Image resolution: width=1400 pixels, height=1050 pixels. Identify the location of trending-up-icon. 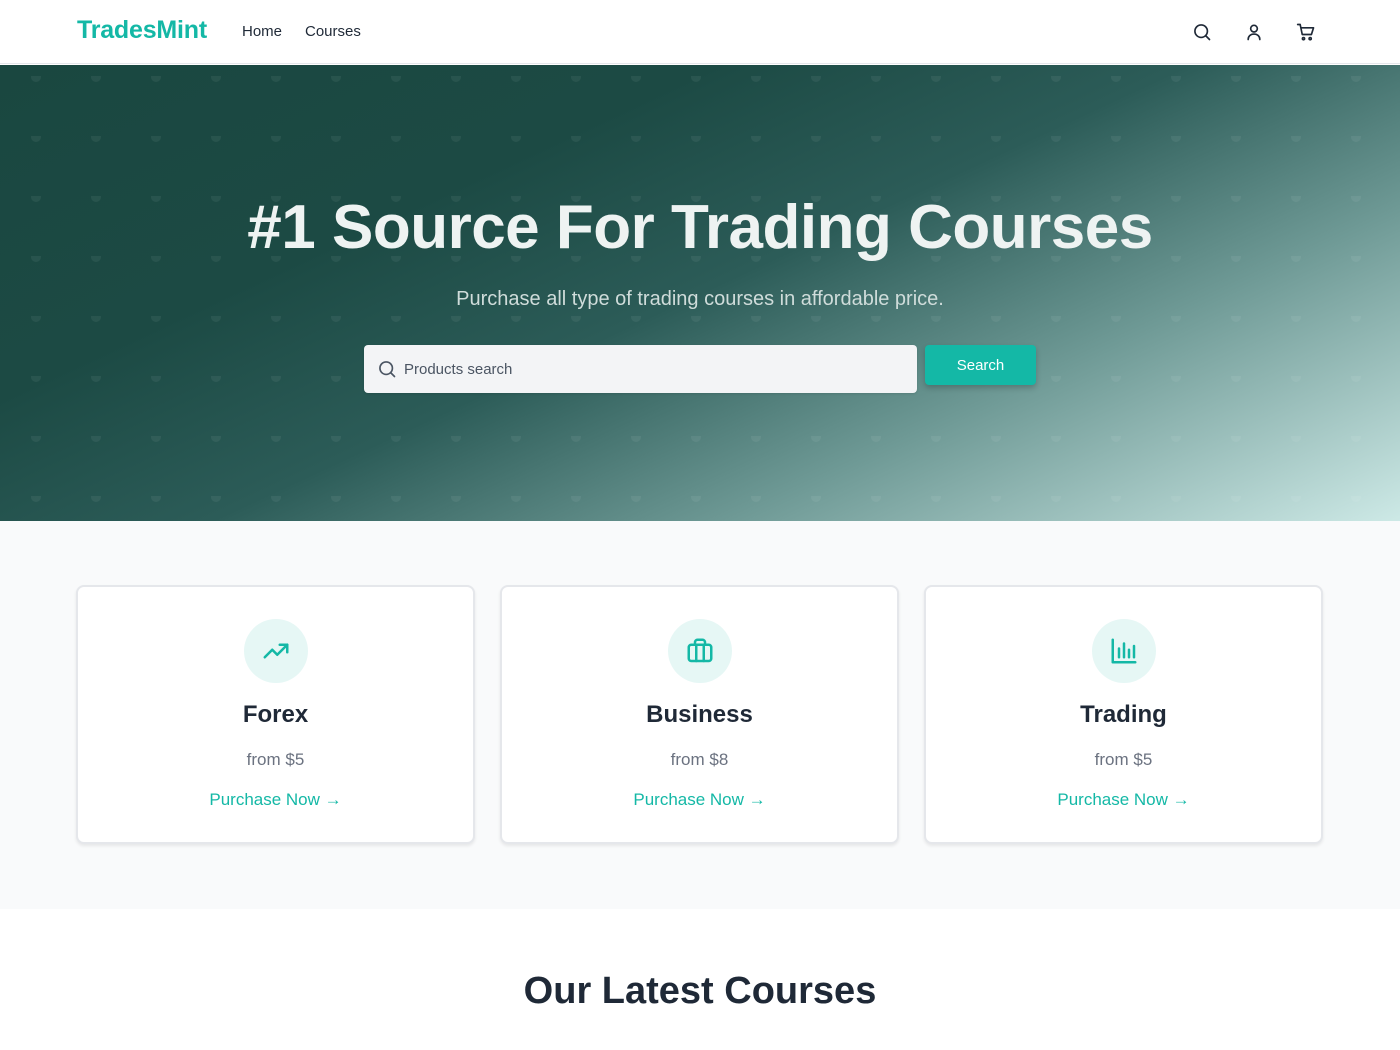
(276, 651).